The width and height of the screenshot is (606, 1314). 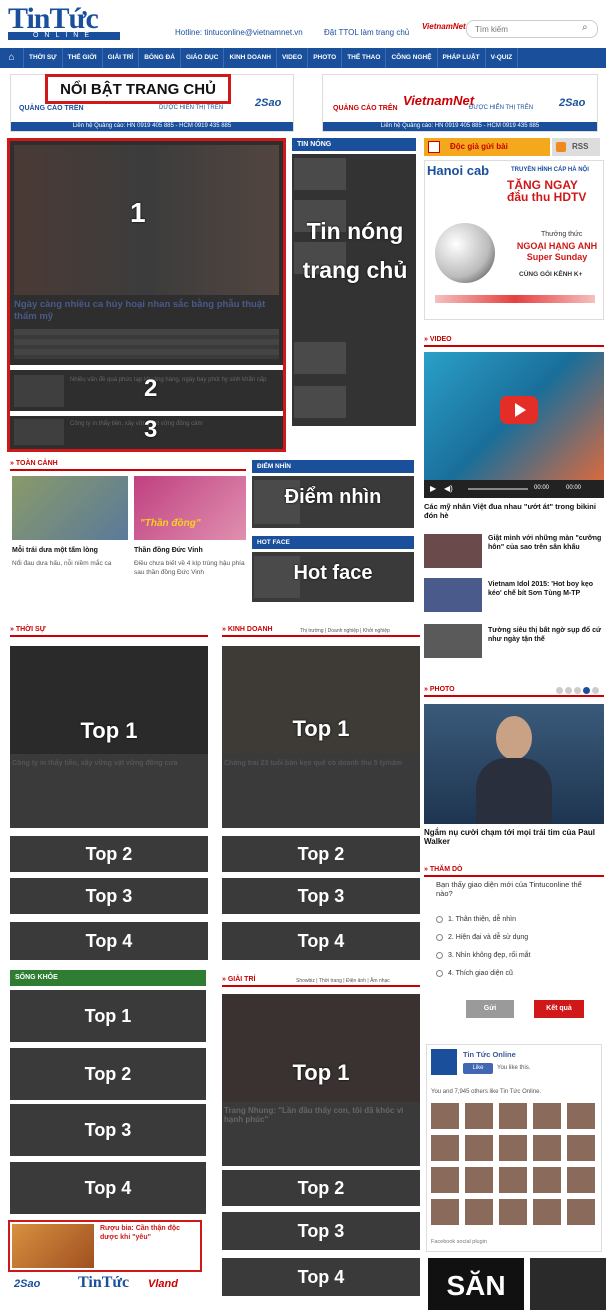 What do you see at coordinates (345, 631) in the screenshot?
I see `kinhdoanh-subnav: Thị trường | Doanh nghiệp | Khởi nghiệp` at bounding box center [345, 631].